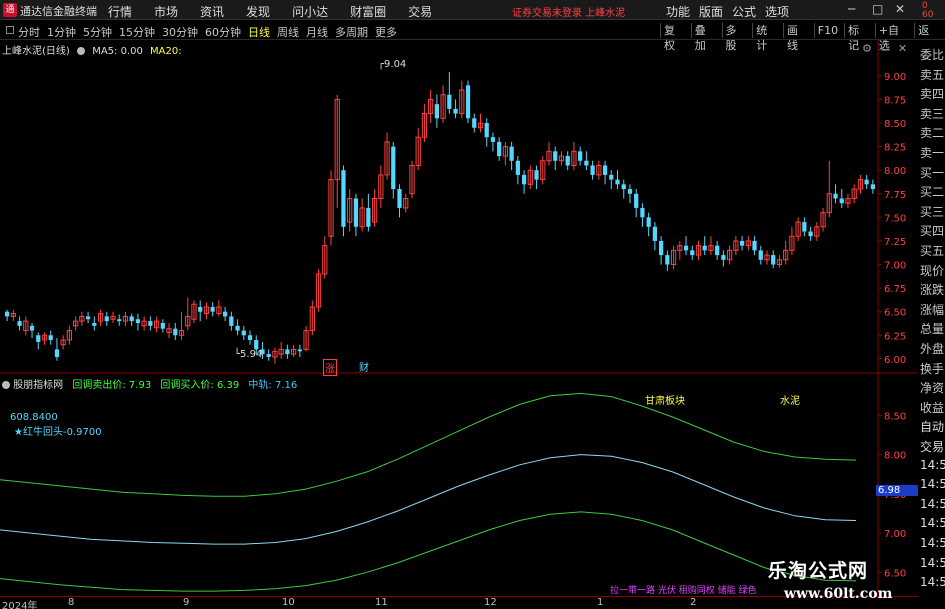  Describe the element at coordinates (885, 50) in the screenshot. I see `minus-icon: －` at that location.